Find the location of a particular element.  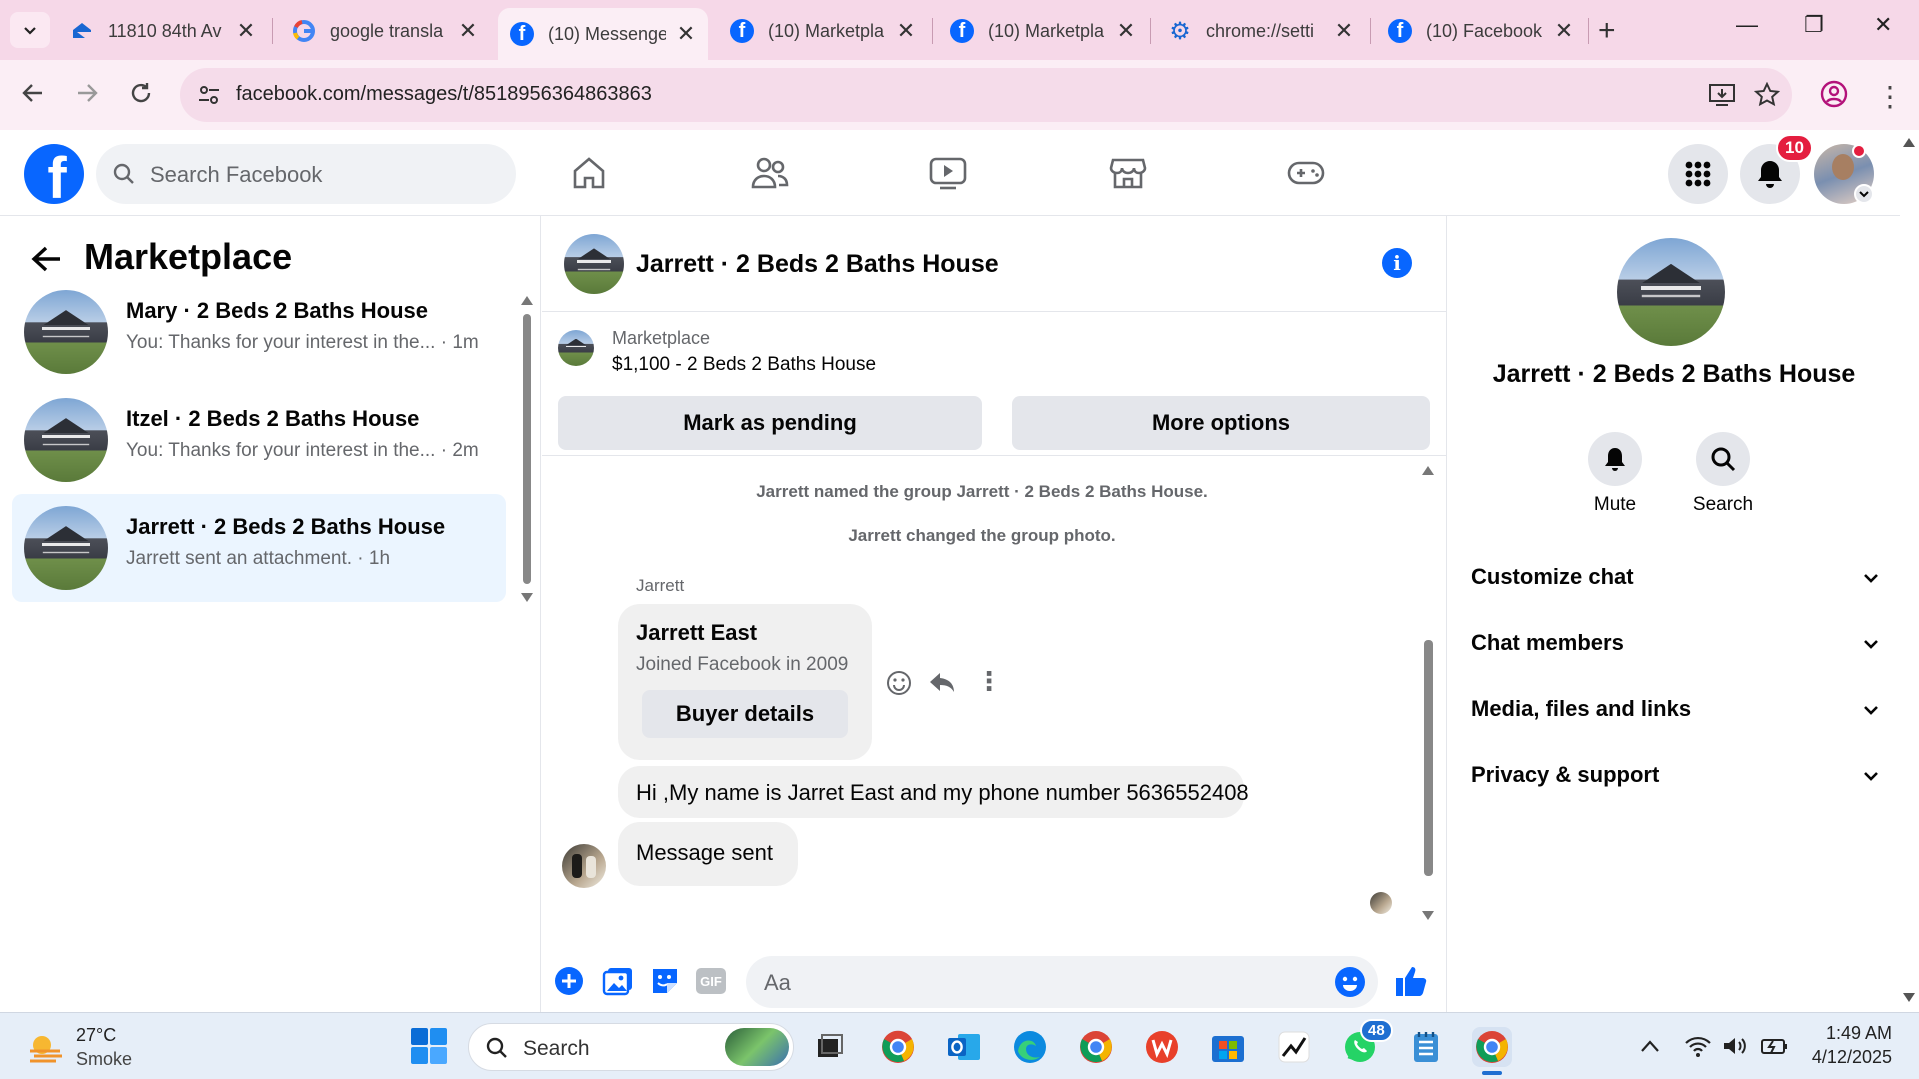

volume-icon is located at coordinates (1736, 1046).